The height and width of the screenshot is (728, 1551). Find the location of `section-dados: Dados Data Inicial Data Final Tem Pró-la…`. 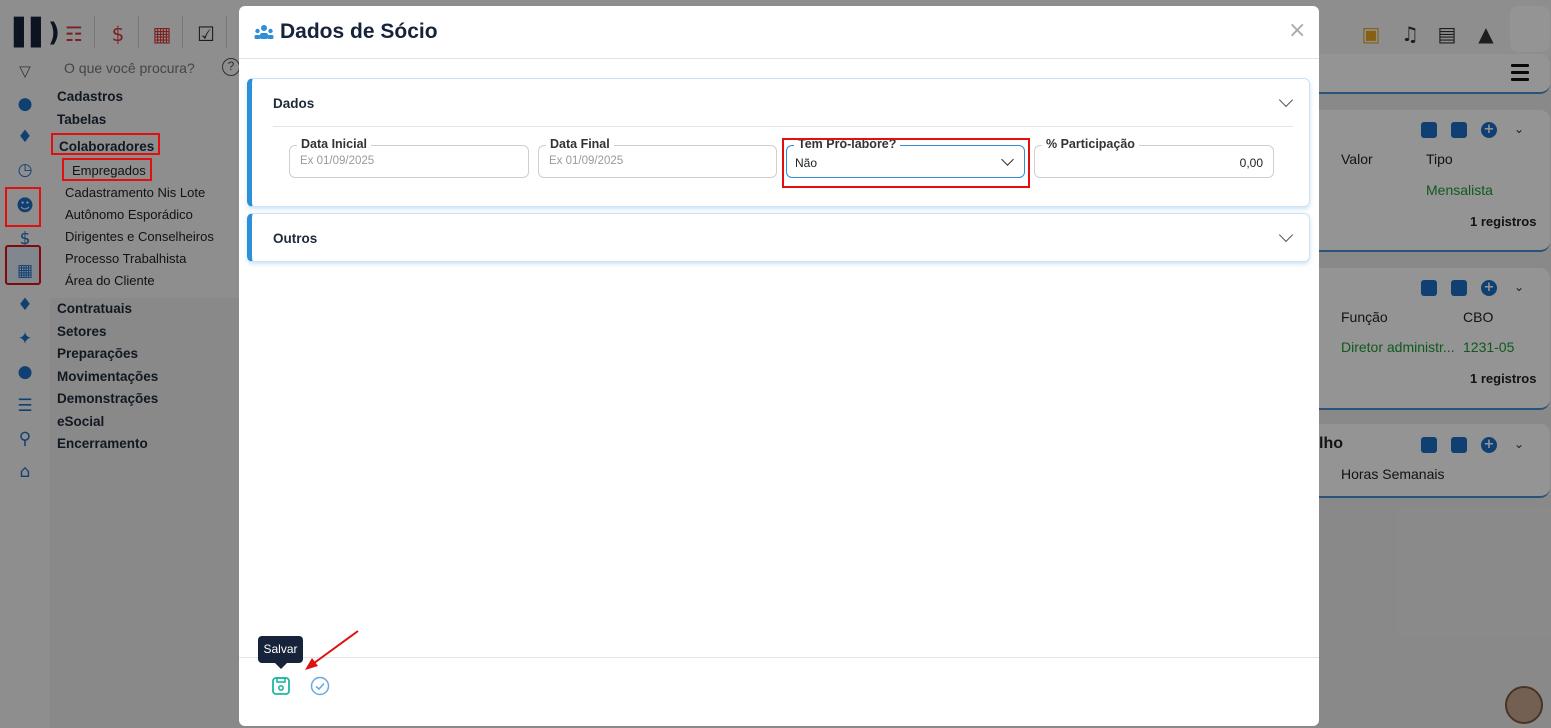

section-dados: Dados Data Inicial Data Final Tem Pró-la… is located at coordinates (778, 142).